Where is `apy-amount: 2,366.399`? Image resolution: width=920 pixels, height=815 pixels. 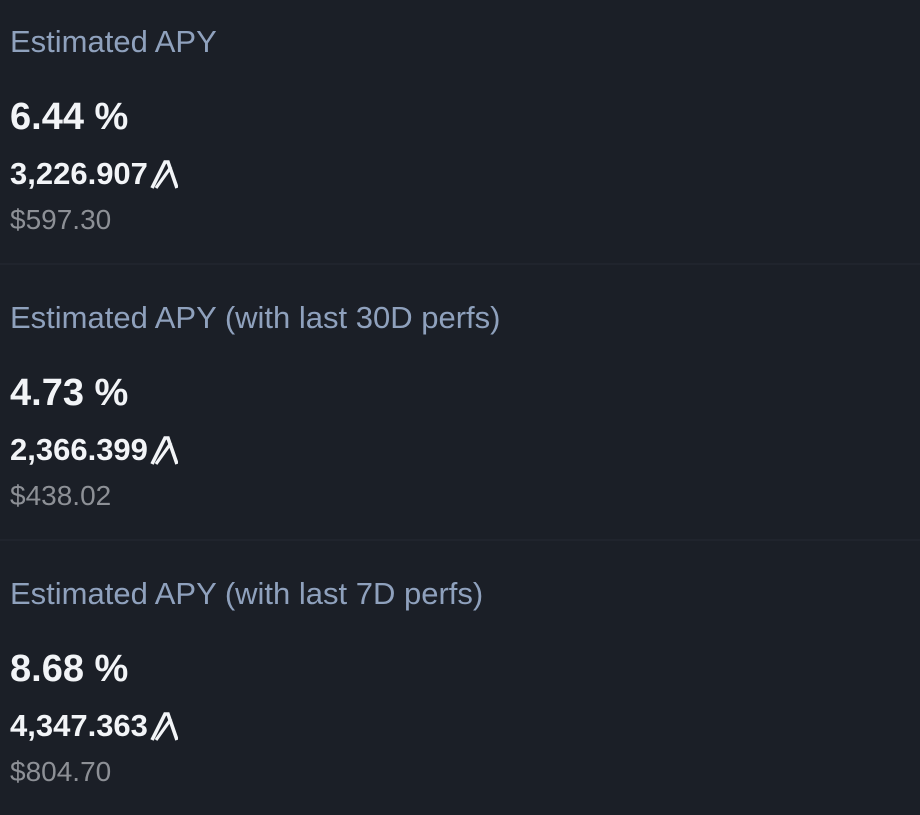
apy-amount: 2,366.399 is located at coordinates (94, 450).